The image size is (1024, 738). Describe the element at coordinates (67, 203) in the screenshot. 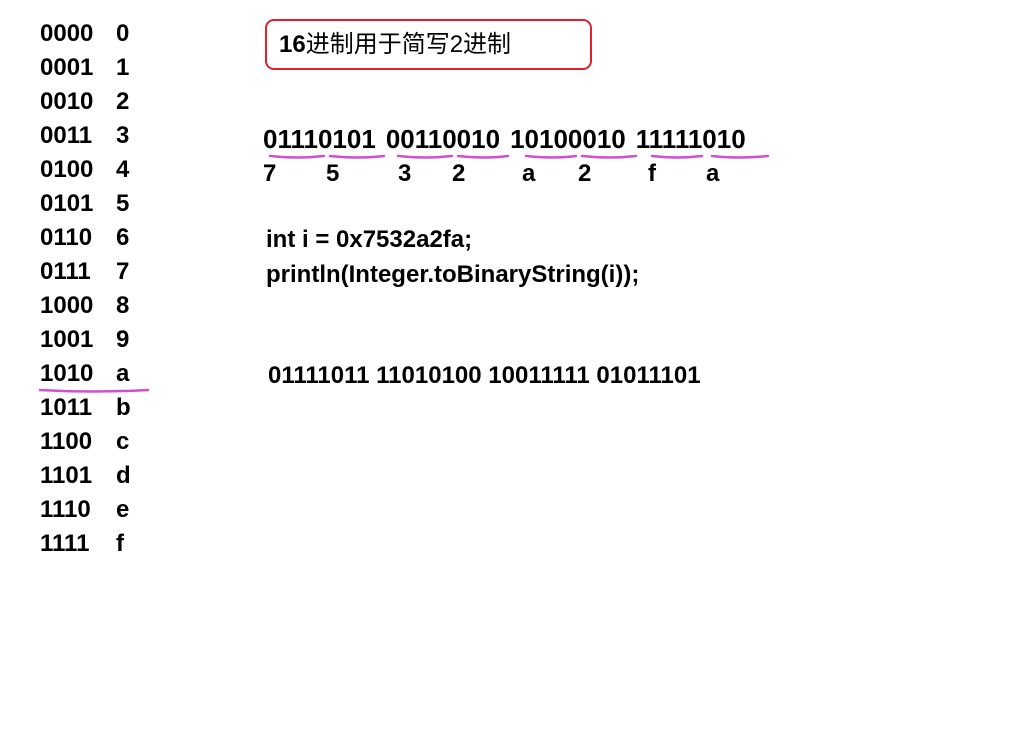

I see `binary-value: 0101` at that location.